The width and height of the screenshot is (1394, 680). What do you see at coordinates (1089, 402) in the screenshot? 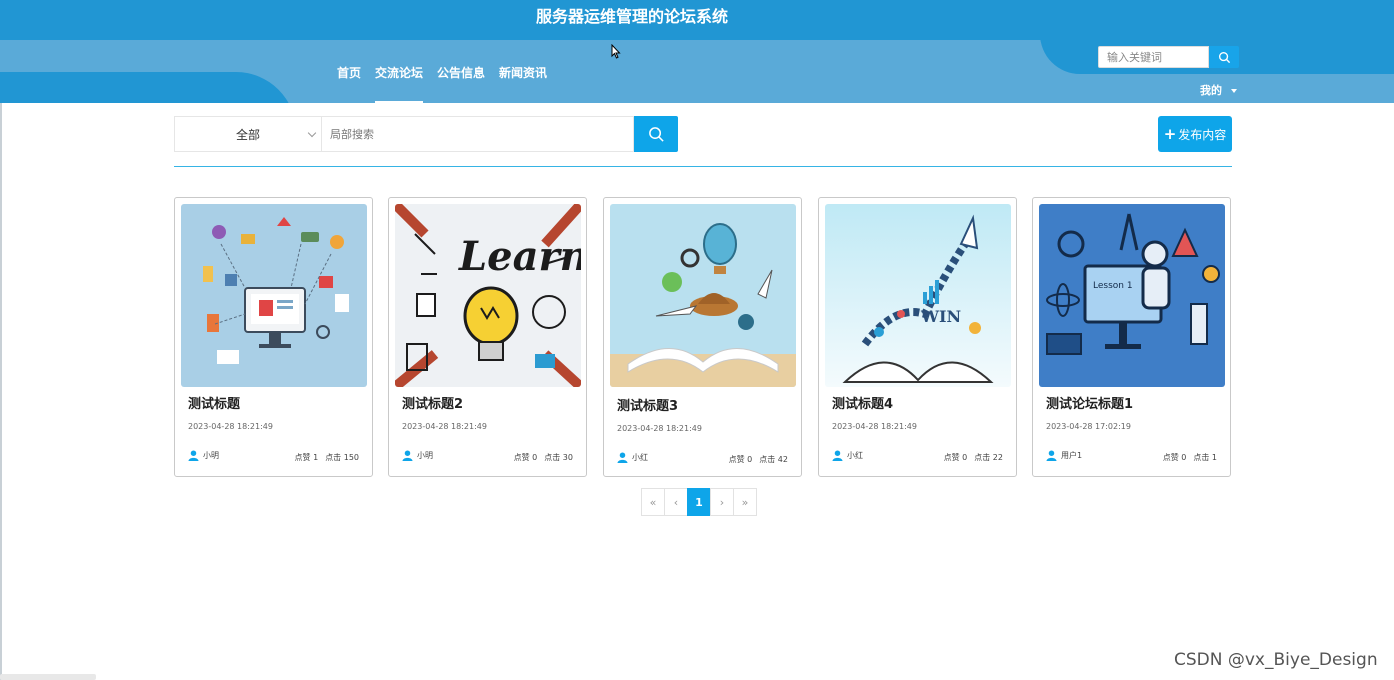
I see `post-title: 测试论坛标题1` at bounding box center [1089, 402].